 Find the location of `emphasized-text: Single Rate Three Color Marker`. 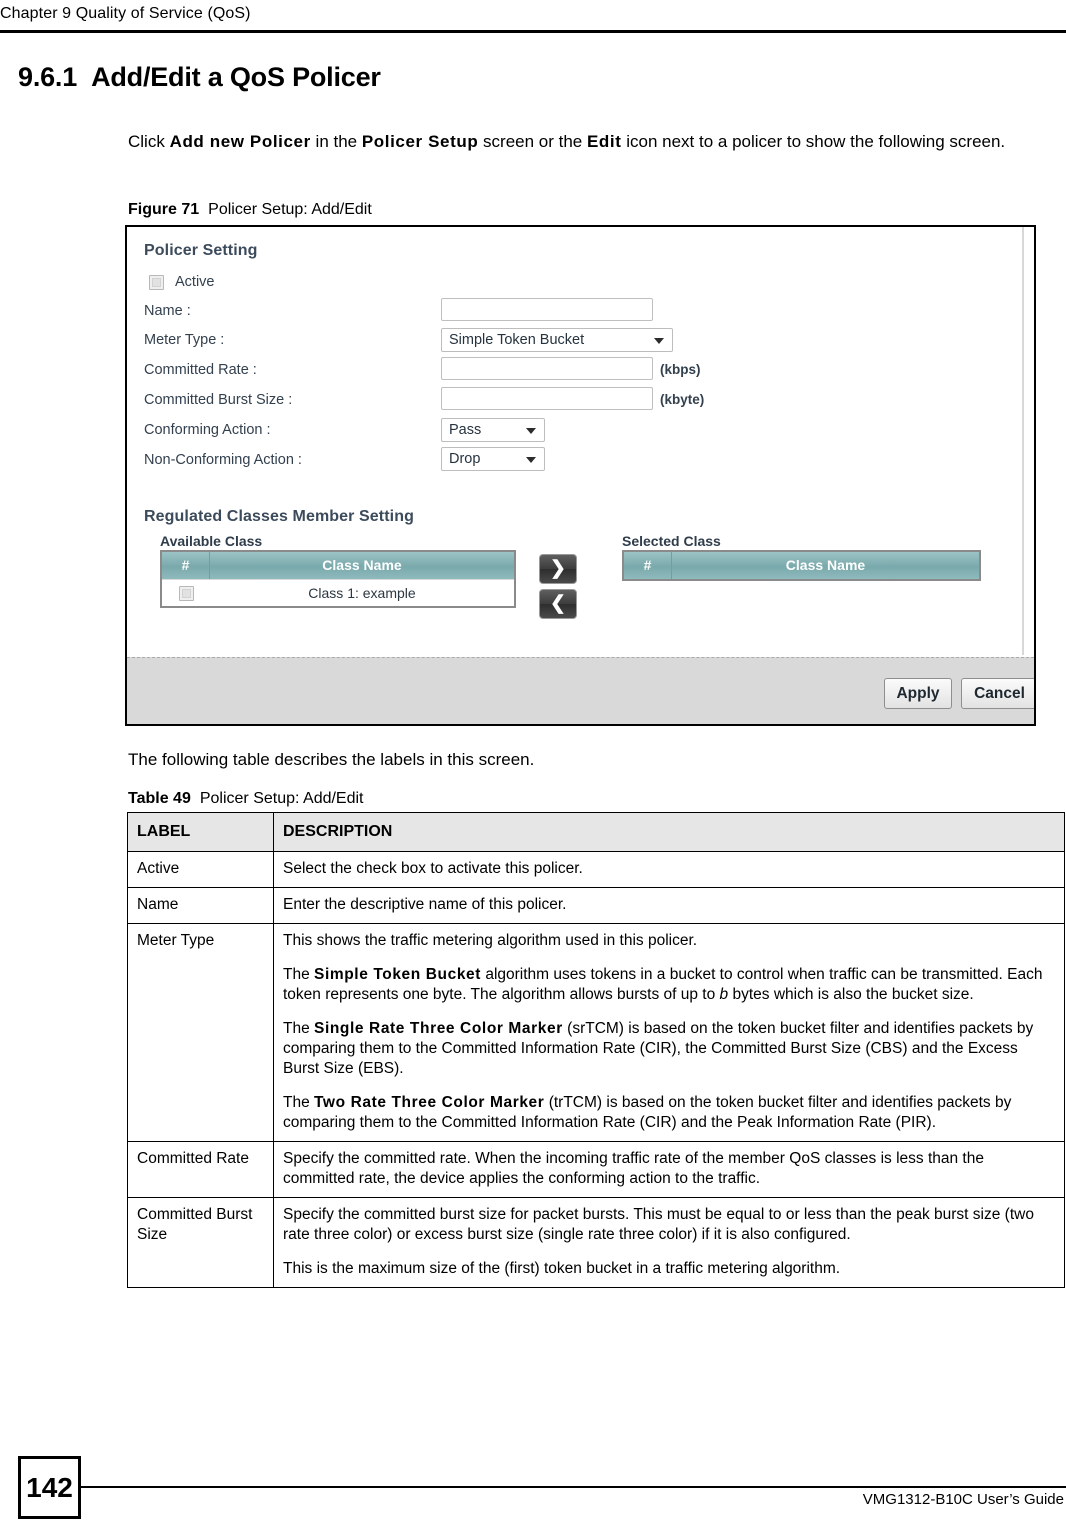

emphasized-text: Single Rate Three Color Marker is located at coordinates (438, 1028).